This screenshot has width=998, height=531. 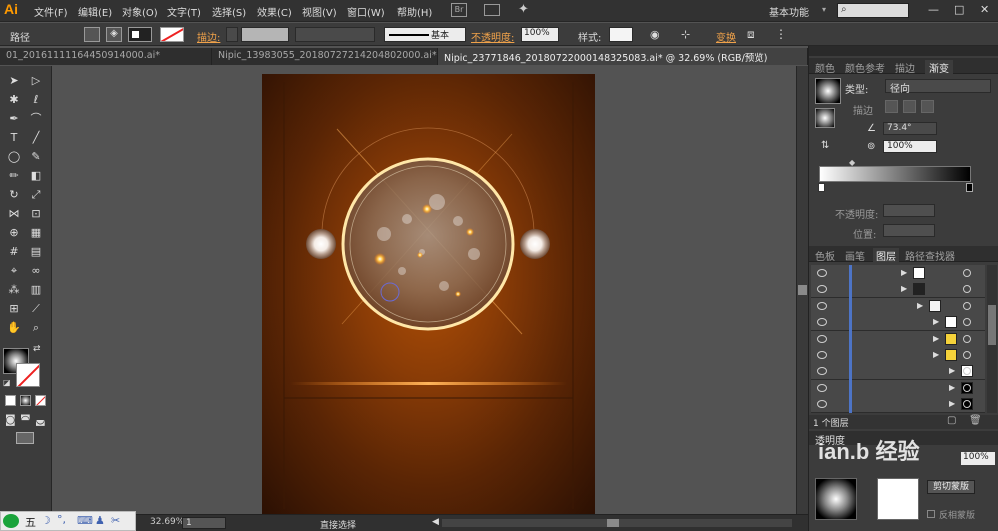 What do you see at coordinates (265, 34) in the screenshot?
I see `stroke-weight-input` at bounding box center [265, 34].